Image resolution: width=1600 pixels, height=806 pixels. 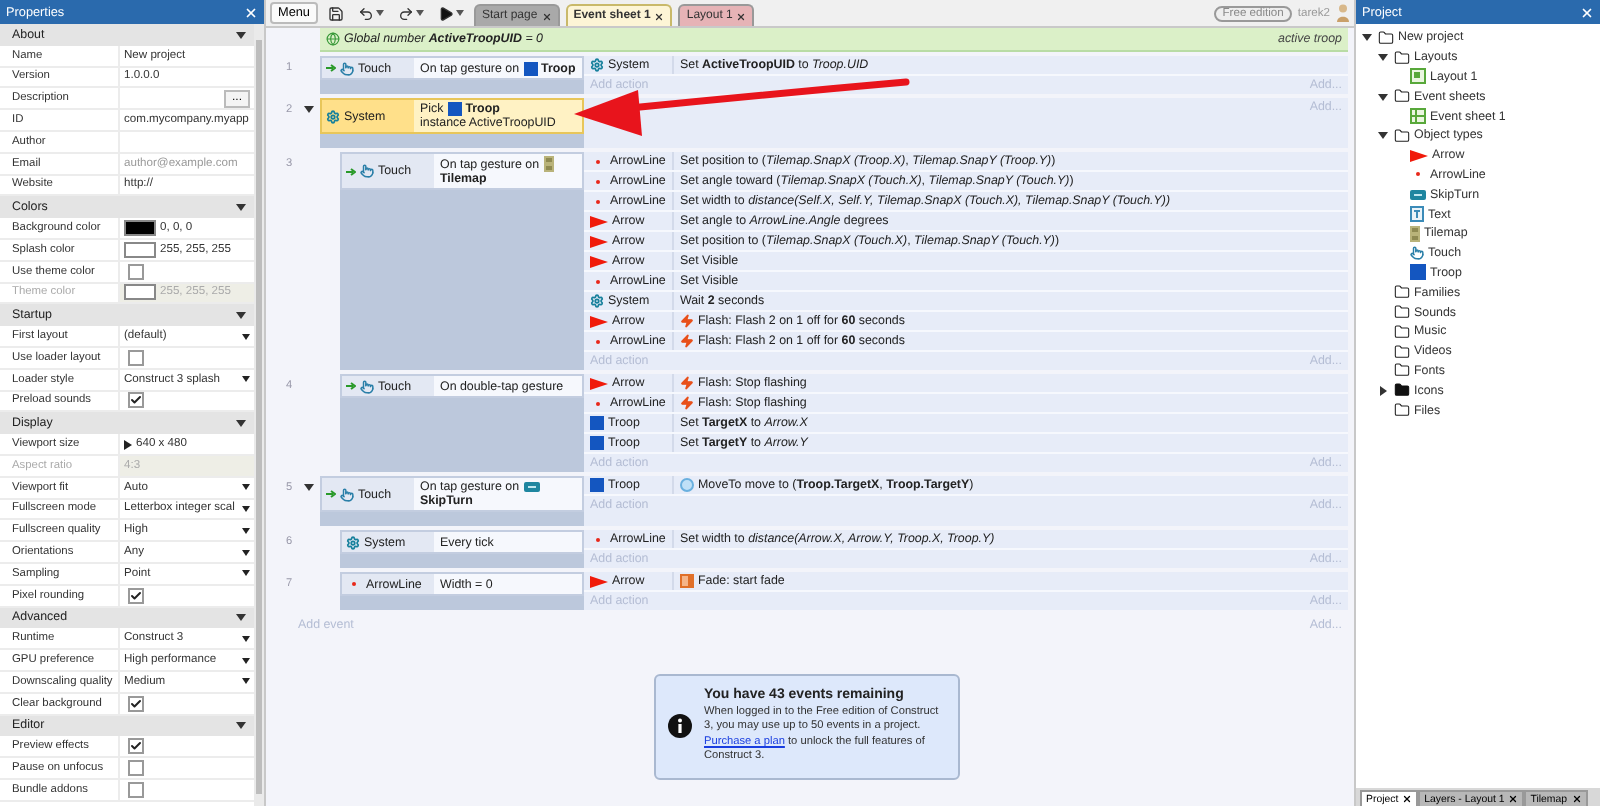 I want to click on circle-icon, so click(x=687, y=485).